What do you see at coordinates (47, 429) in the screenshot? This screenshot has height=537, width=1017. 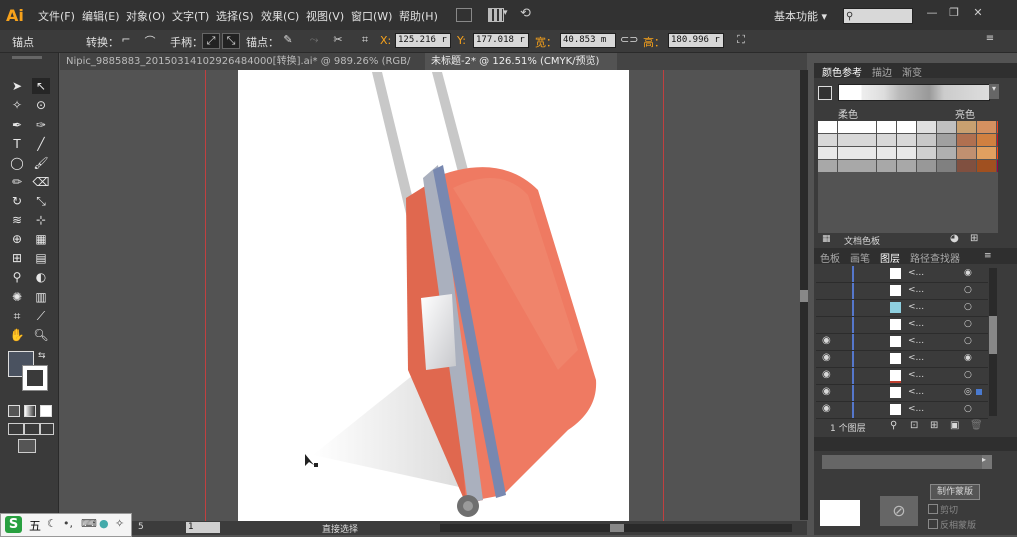 I see `draw-inside-icon` at bounding box center [47, 429].